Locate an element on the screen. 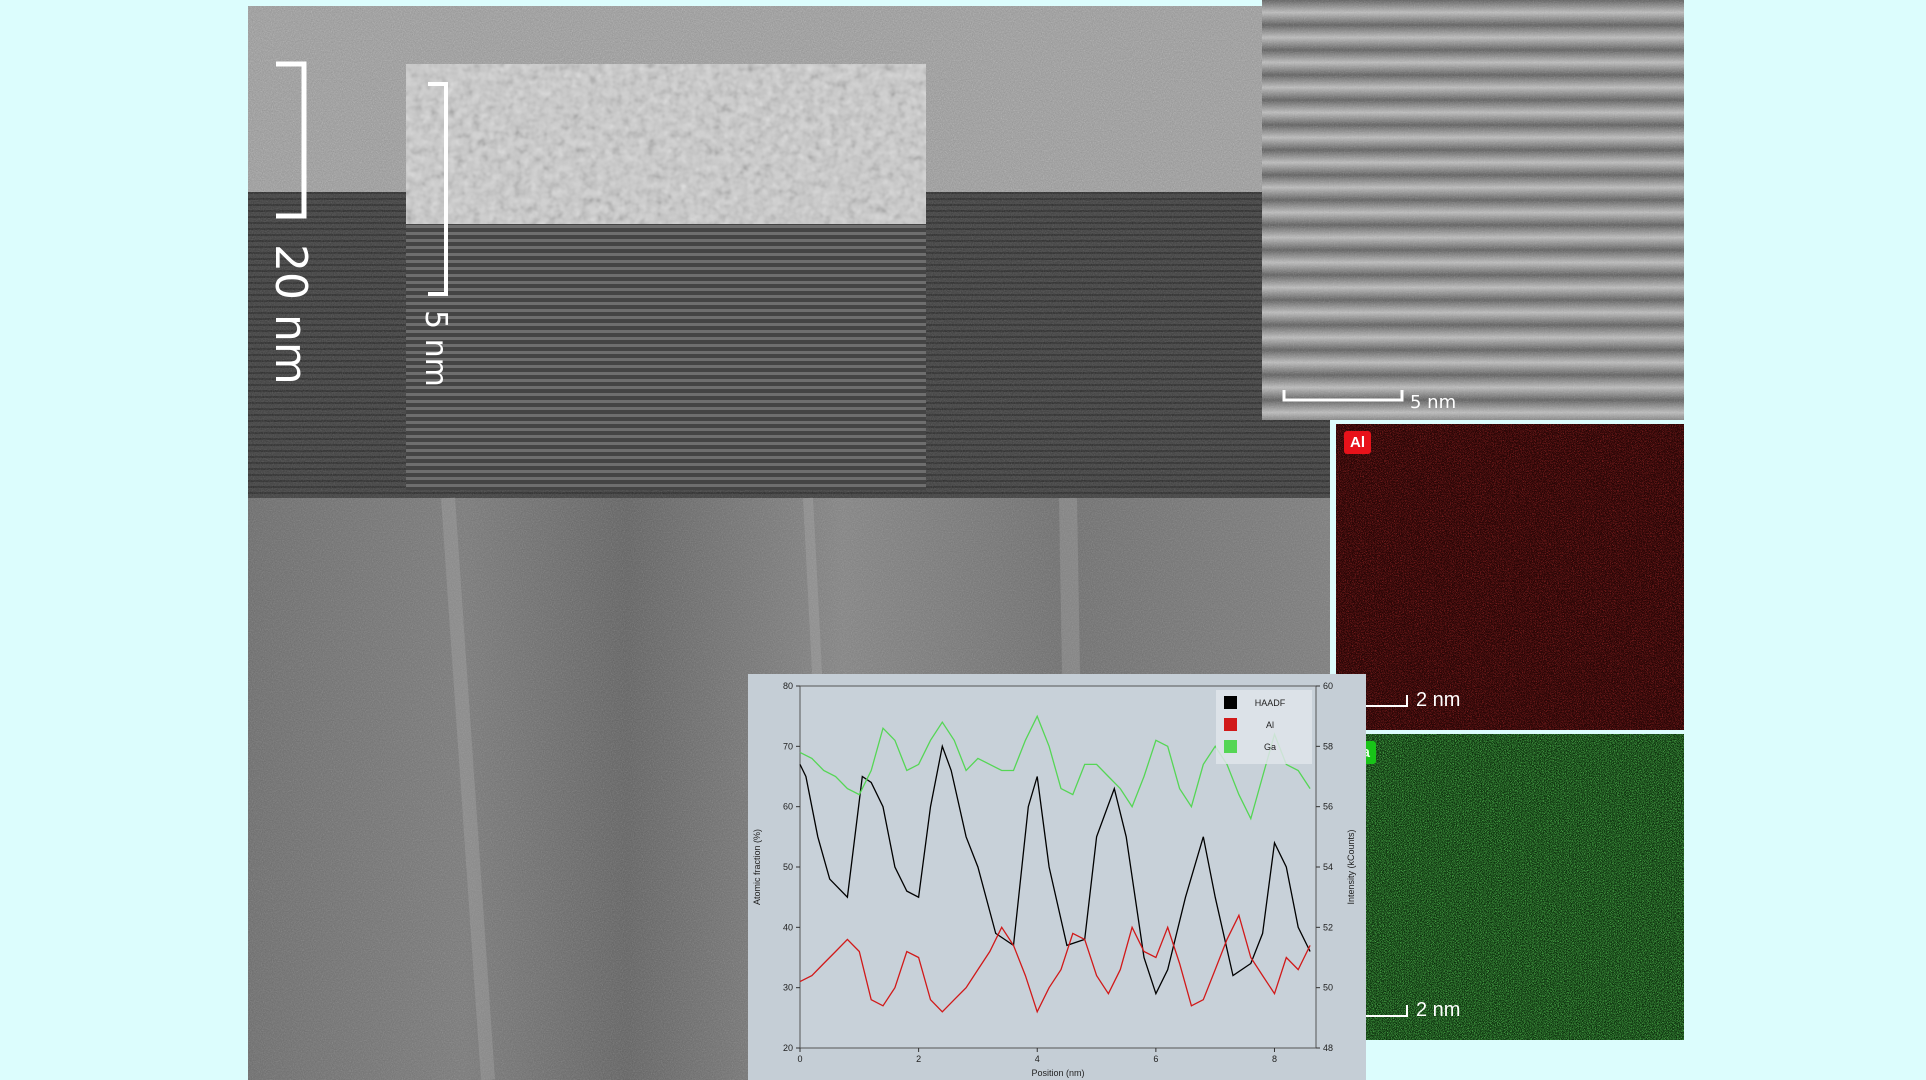  map-element-label-al: Al is located at coordinates (1357, 442).